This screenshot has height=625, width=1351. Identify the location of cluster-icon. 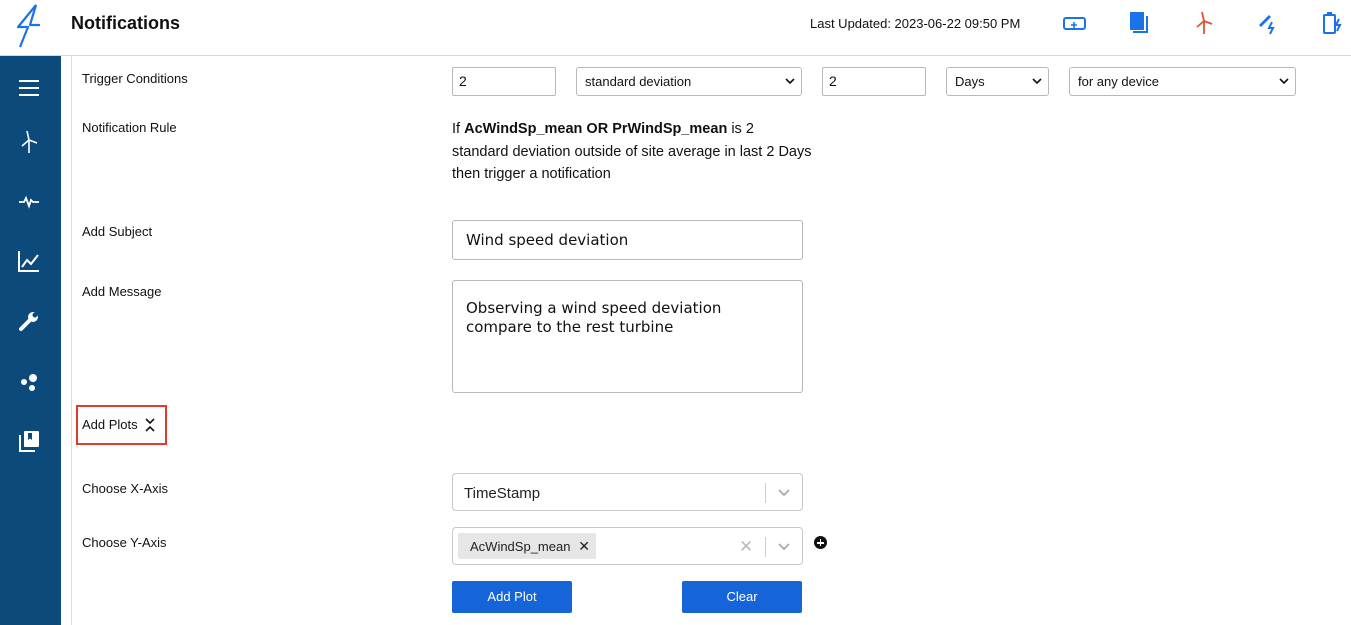
(29, 382).